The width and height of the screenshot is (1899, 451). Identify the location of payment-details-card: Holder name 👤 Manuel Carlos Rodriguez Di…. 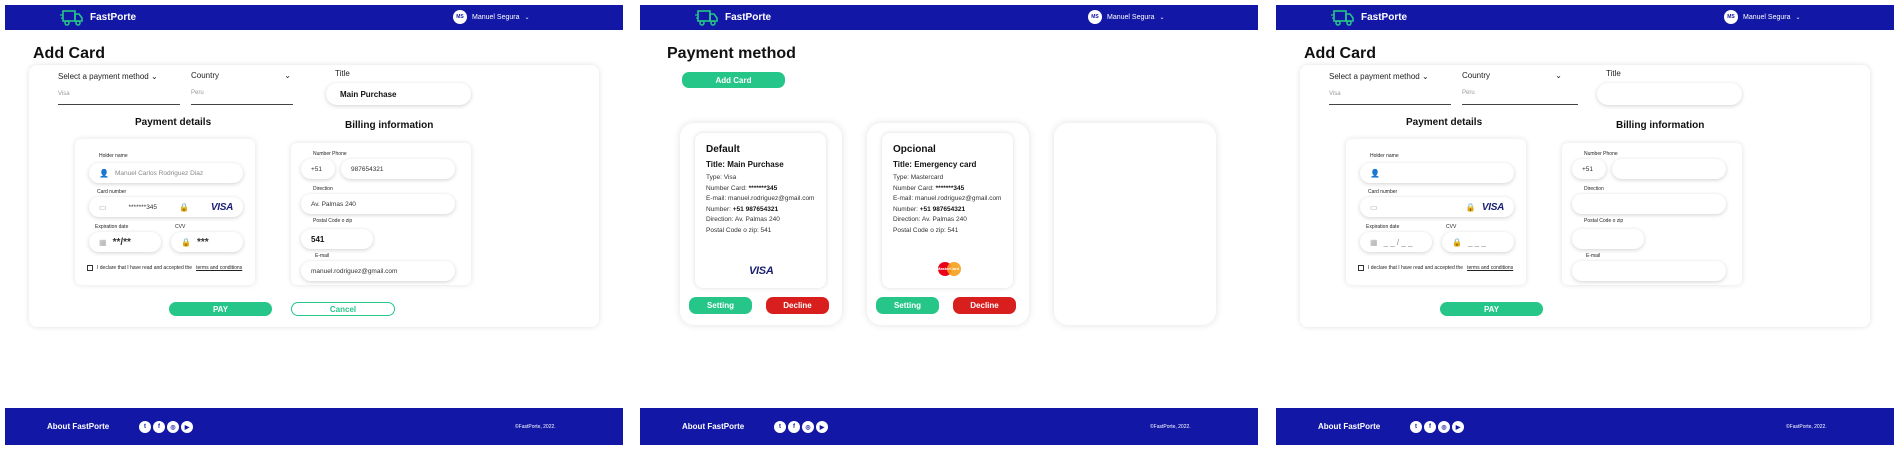
(165, 212).